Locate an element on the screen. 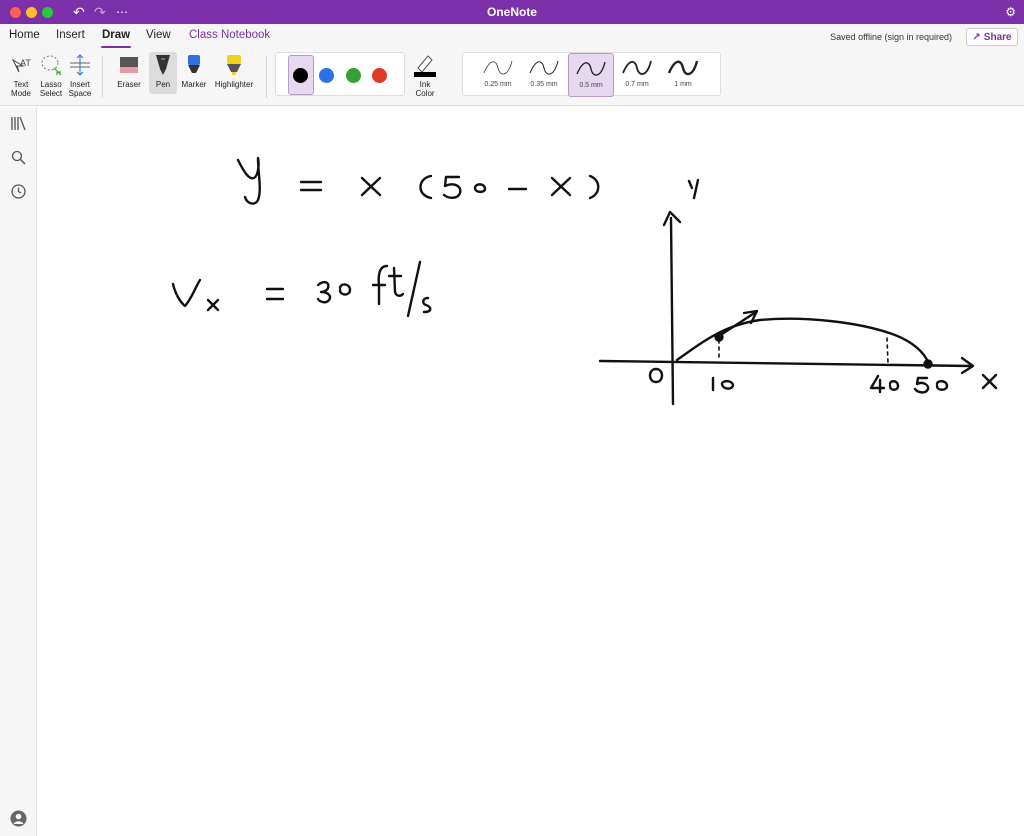  lasso-label-1: Lasso is located at coordinates (51, 84).